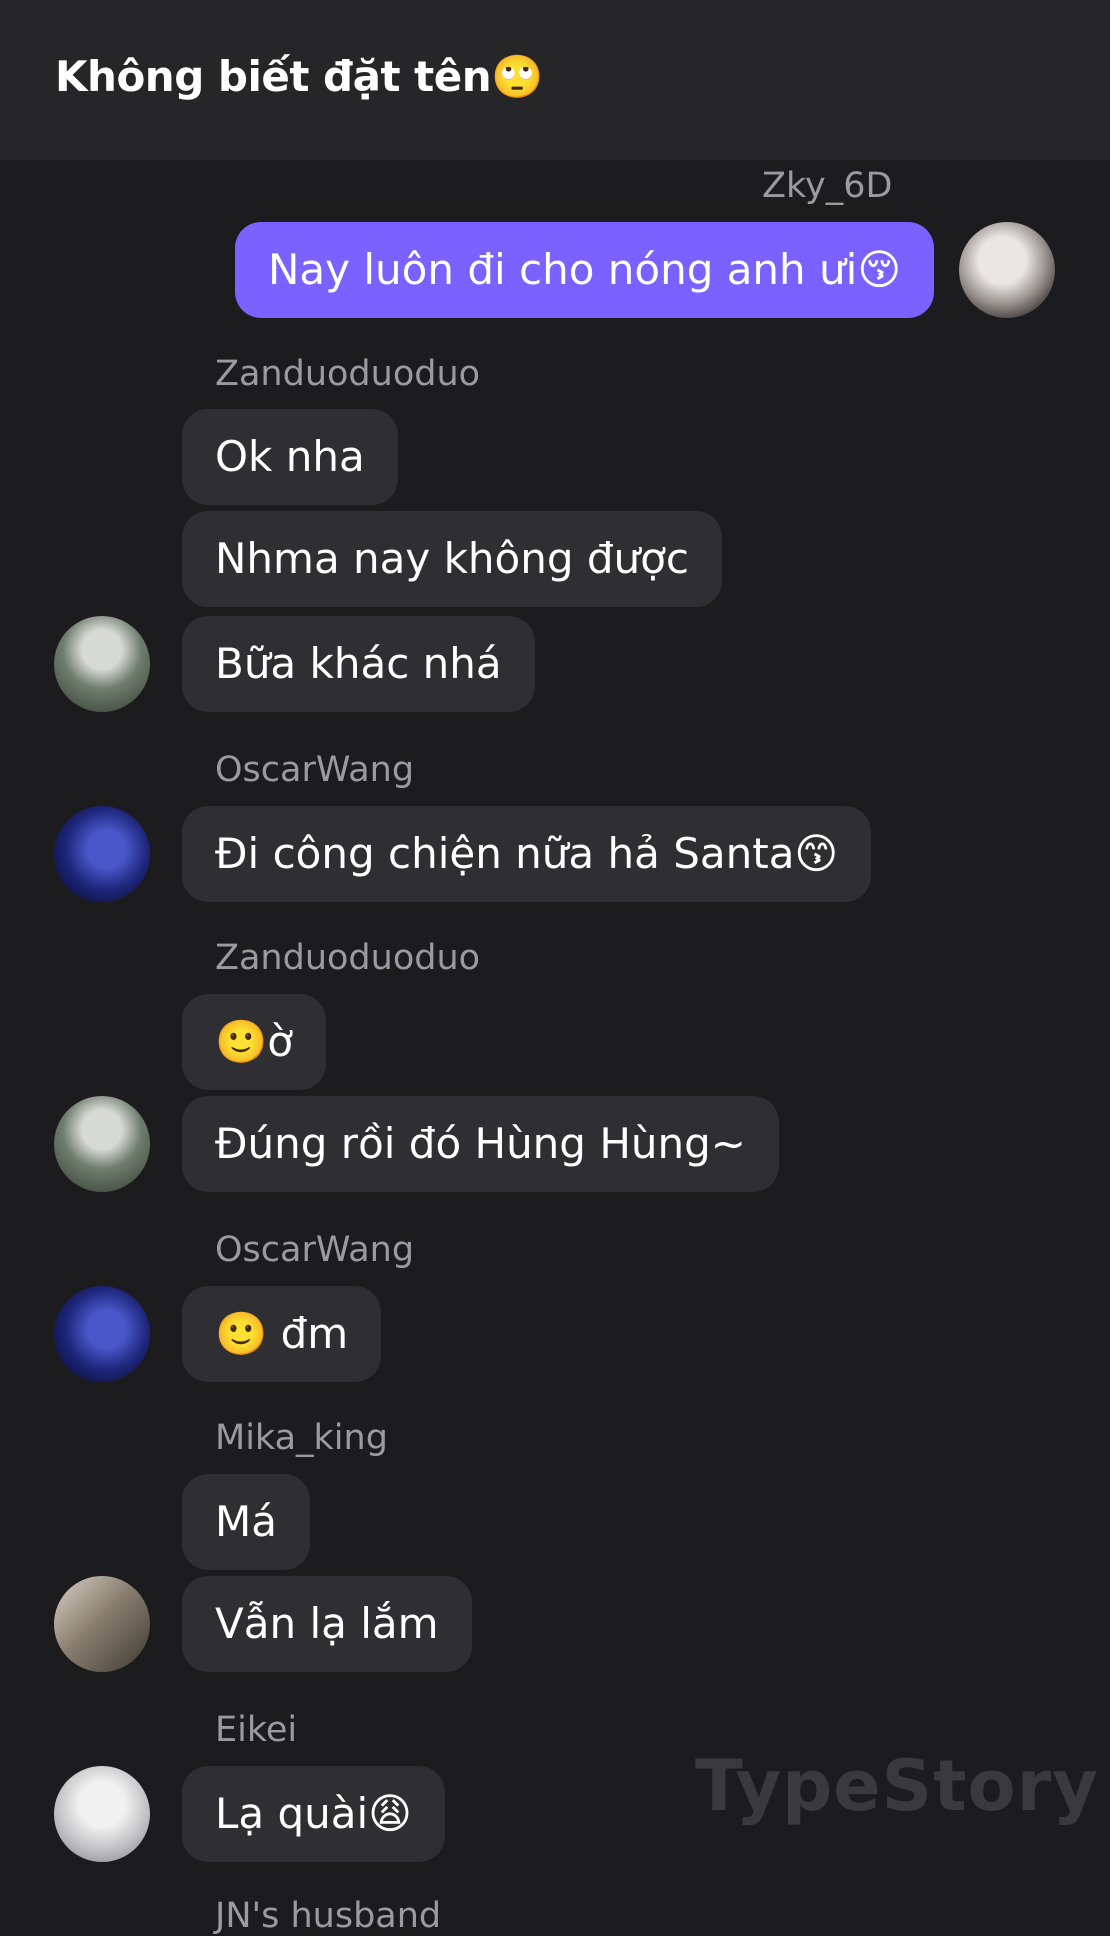  I want to click on message-bubble: 🙂 đm, so click(282, 1334).